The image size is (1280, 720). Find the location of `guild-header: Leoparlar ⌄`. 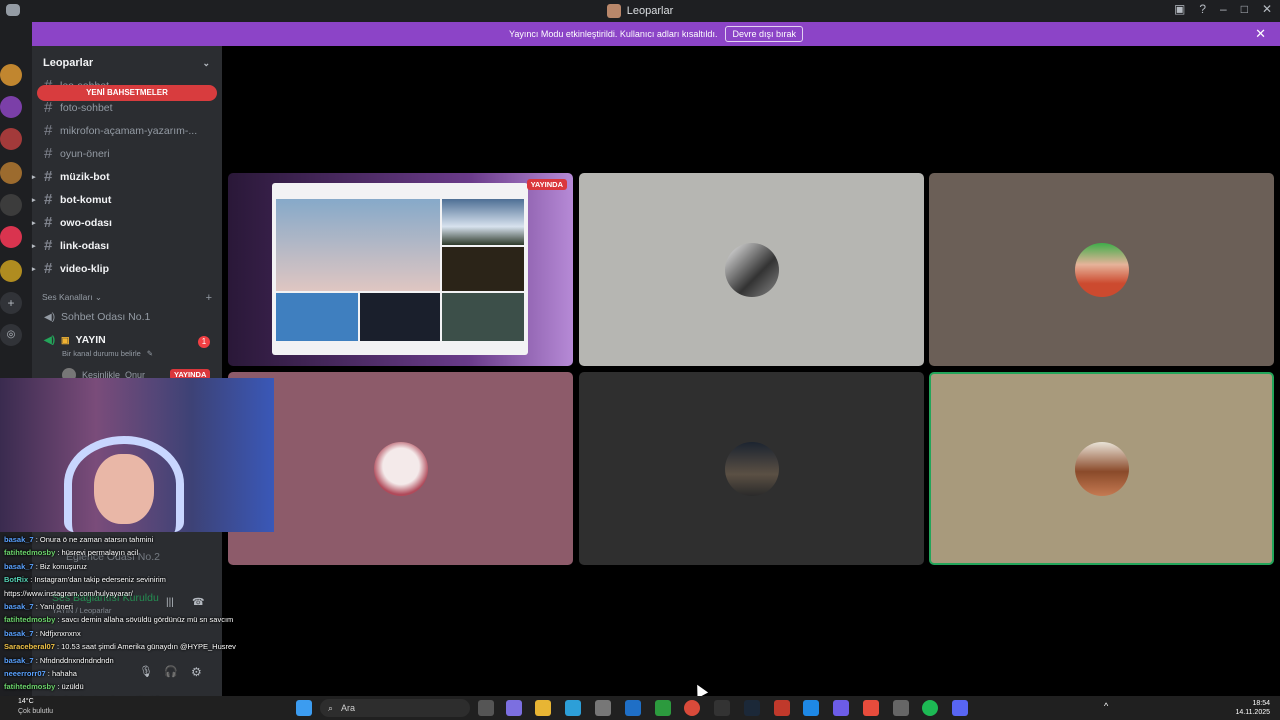

guild-header: Leoparlar ⌄ is located at coordinates (127, 63).